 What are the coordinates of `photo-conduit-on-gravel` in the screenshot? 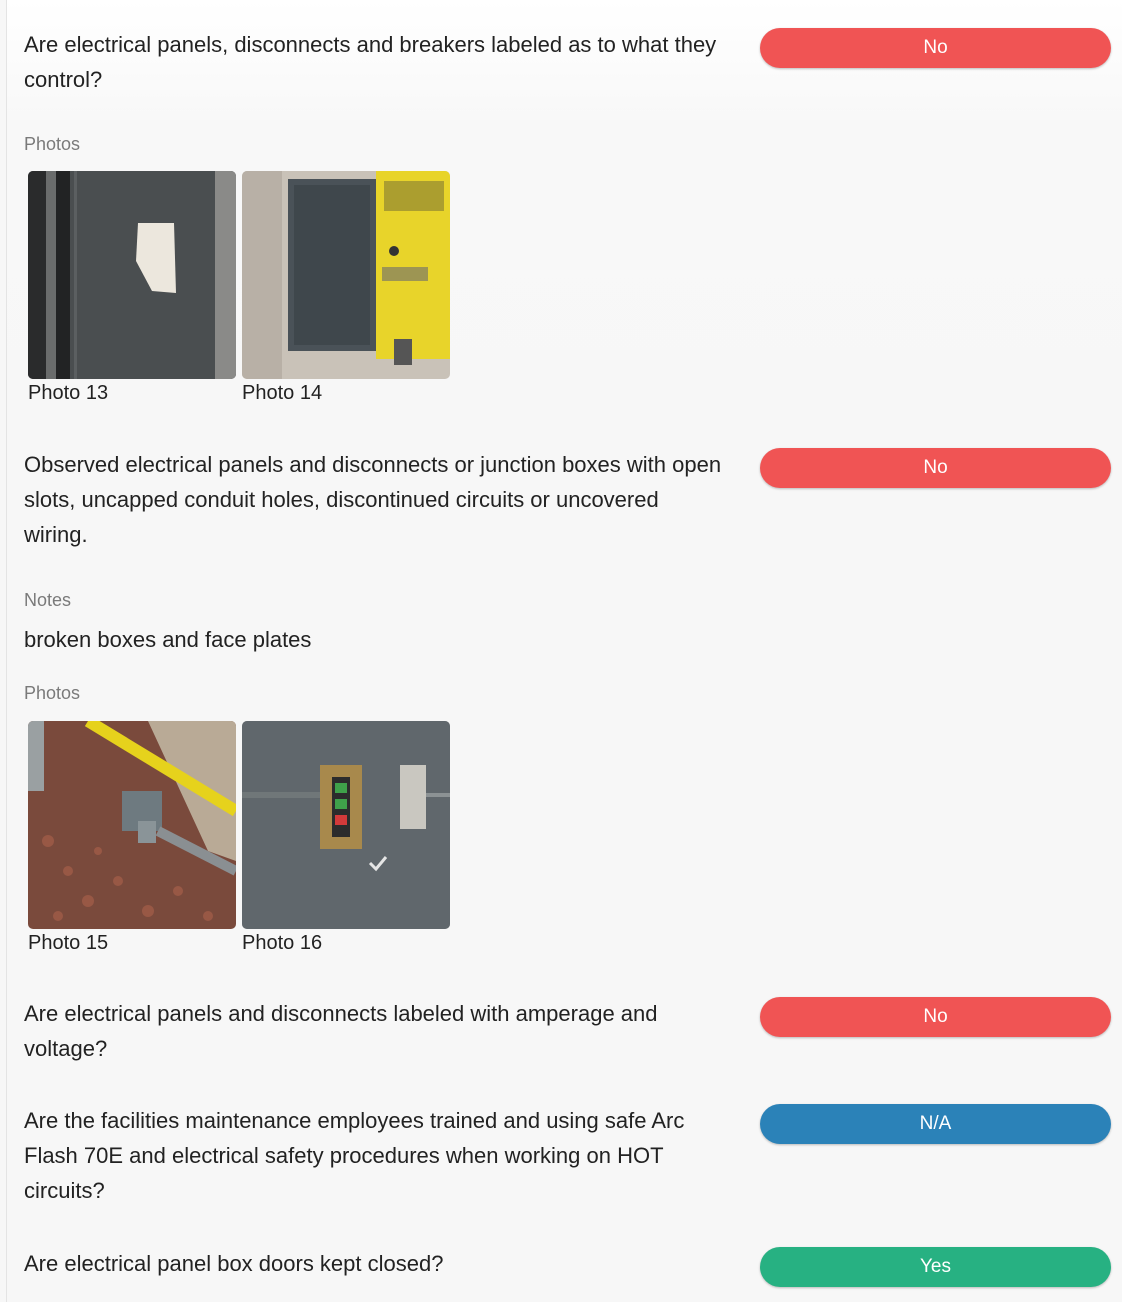 It's located at (132, 825).